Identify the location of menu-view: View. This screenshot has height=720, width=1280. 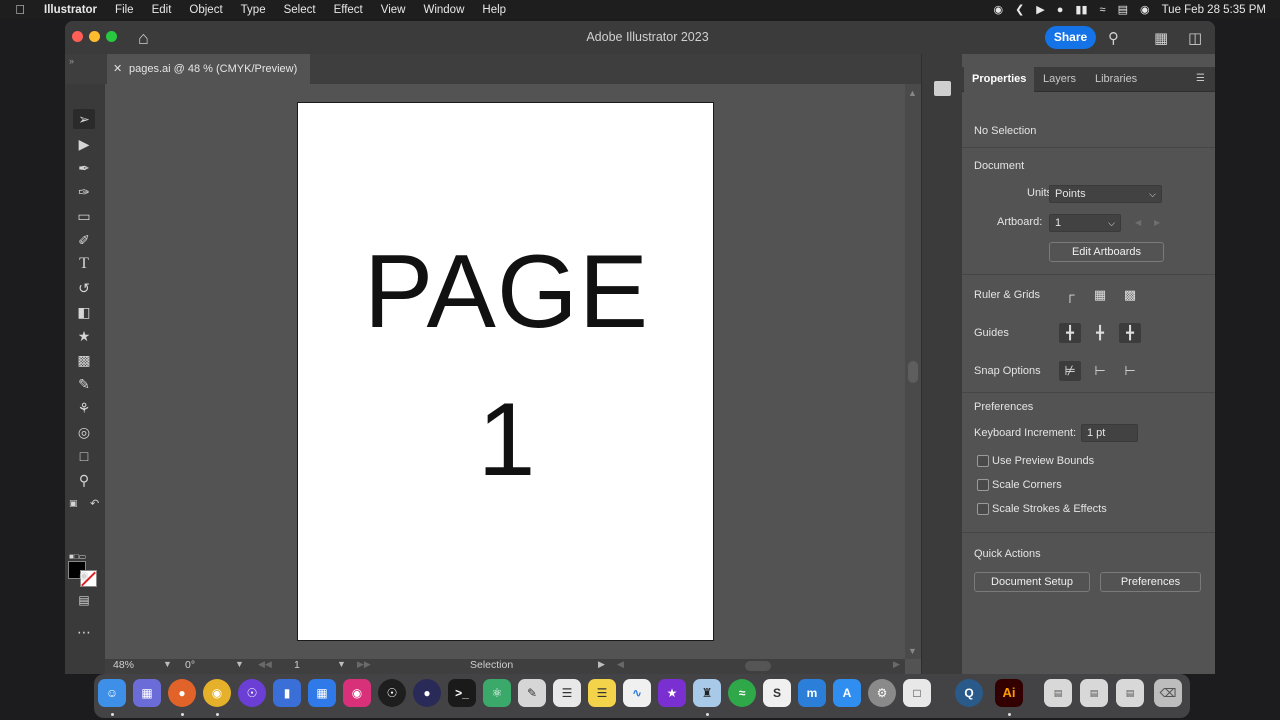
(393, 10).